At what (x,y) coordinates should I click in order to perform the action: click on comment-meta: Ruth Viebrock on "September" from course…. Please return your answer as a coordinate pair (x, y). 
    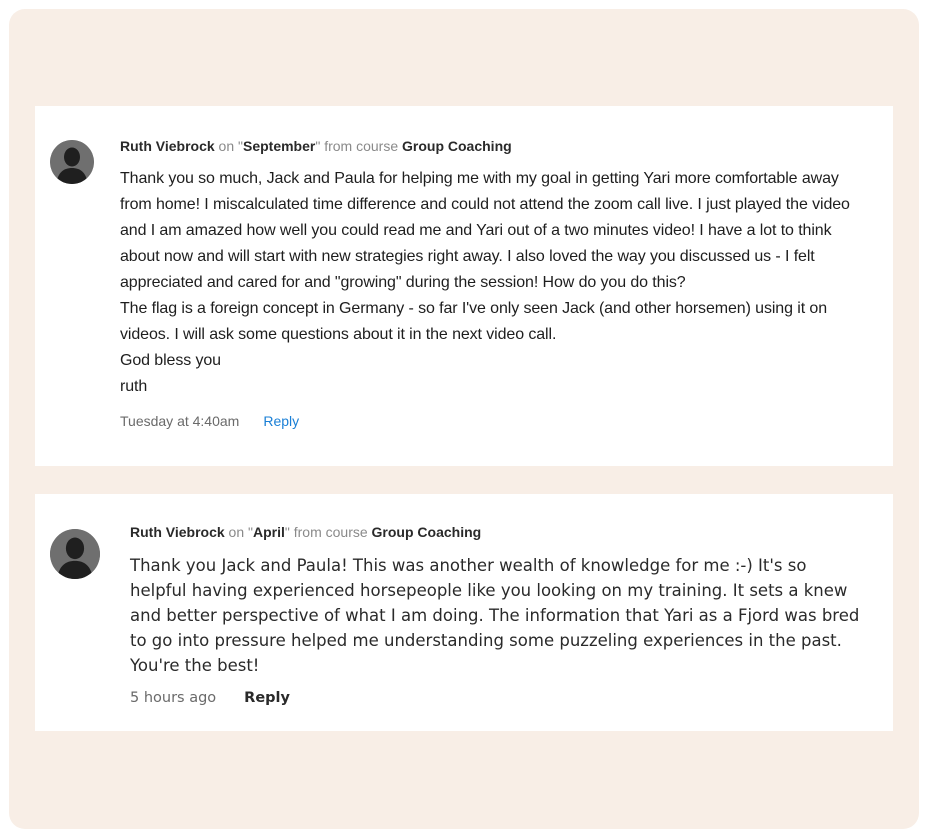
    Looking at the image, I should click on (491, 146).